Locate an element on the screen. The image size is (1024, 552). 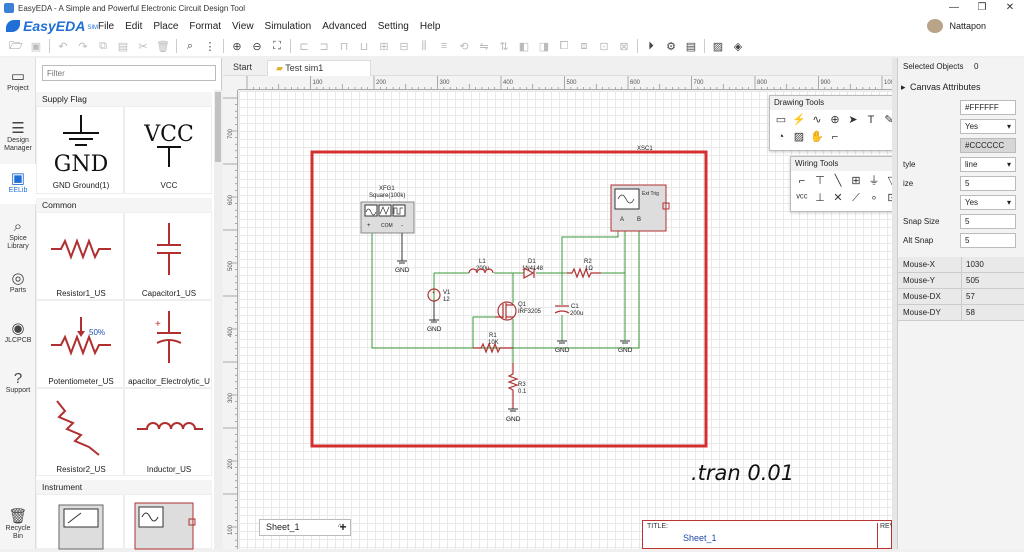
scrollbar-thumb is located at coordinates (218, 127).